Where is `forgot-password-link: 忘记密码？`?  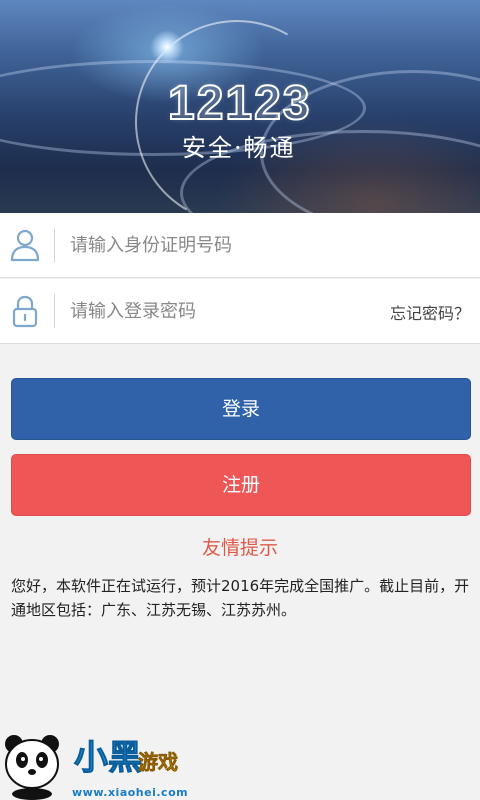
forgot-password-link: 忘记密码？ is located at coordinates (430, 312).